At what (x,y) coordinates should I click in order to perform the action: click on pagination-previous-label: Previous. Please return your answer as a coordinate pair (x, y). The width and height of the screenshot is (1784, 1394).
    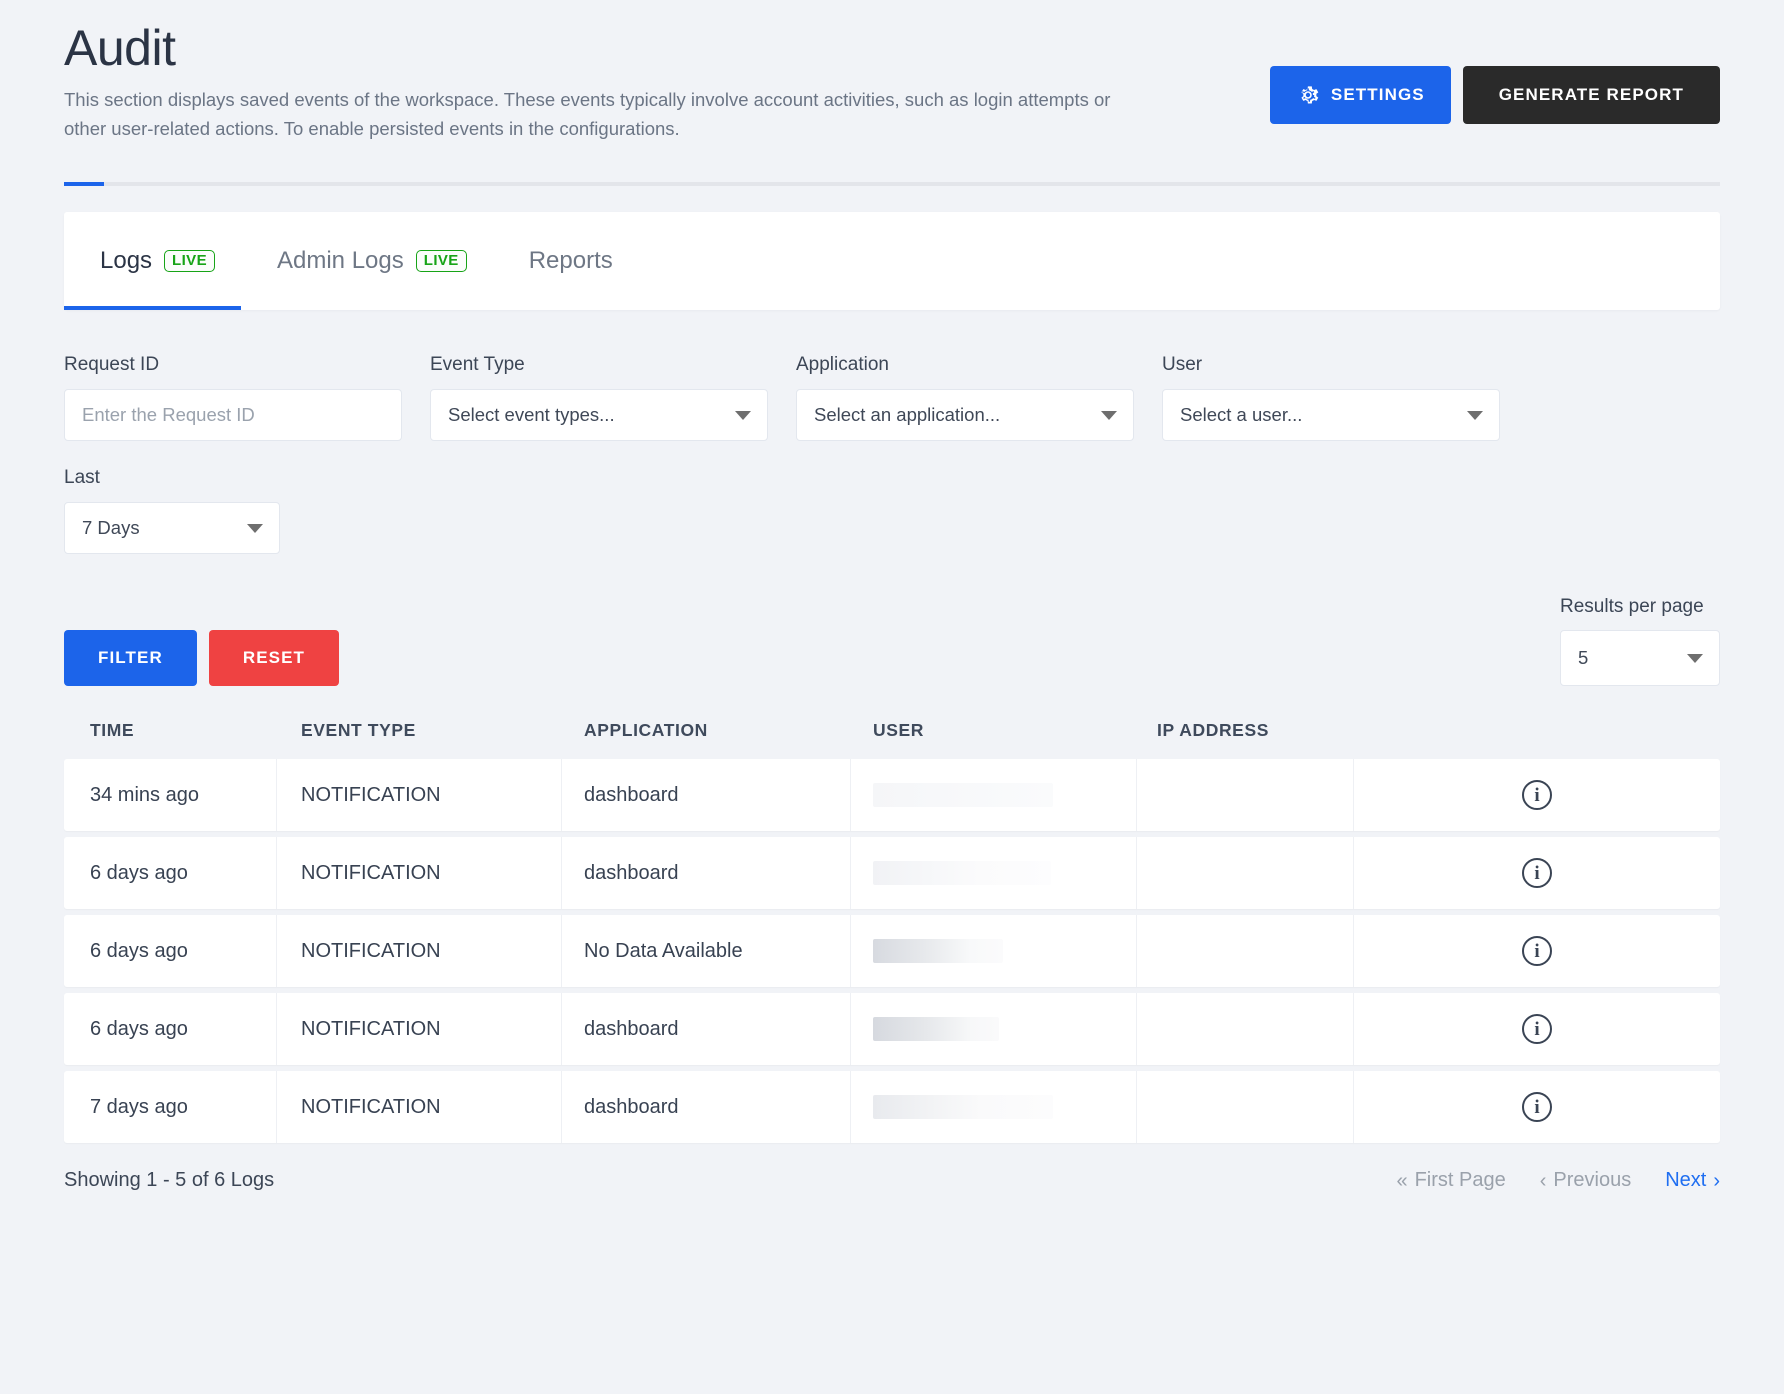
    Looking at the image, I should click on (1592, 1180).